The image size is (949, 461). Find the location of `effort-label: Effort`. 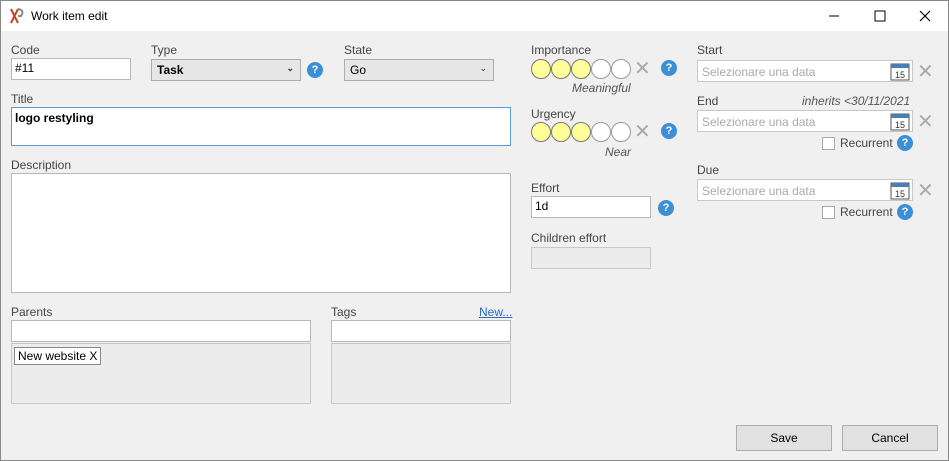

effort-label: Effort is located at coordinates (545, 188).